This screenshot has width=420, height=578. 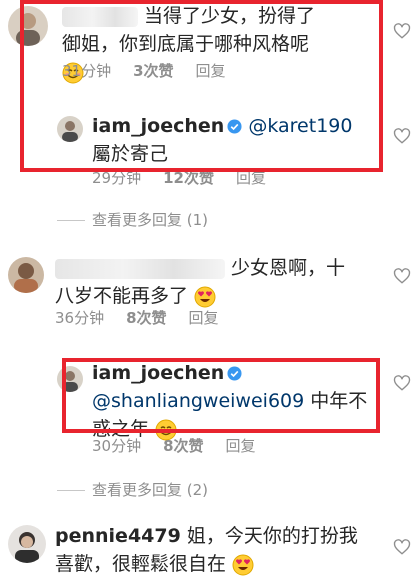 I want to click on comment-text: iam_joechen @karet190 屬於寄己, so click(x=232, y=140).